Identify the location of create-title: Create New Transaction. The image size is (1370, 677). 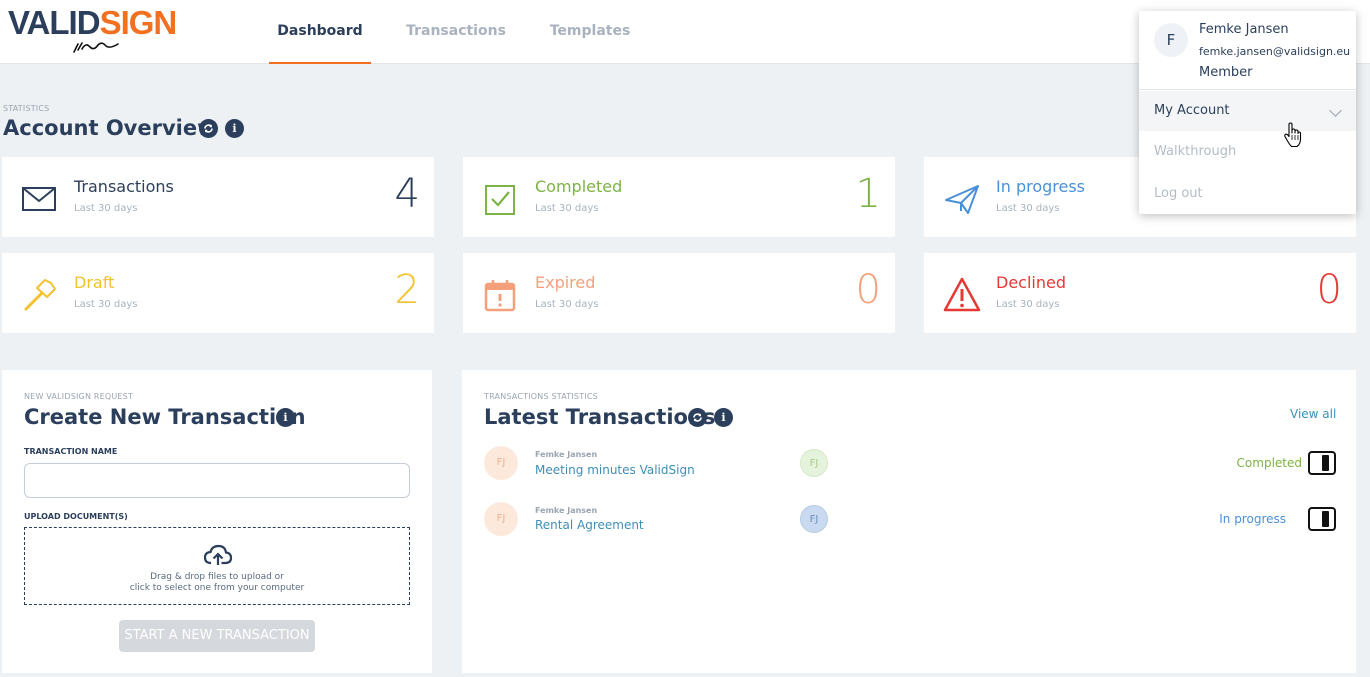
(165, 417).